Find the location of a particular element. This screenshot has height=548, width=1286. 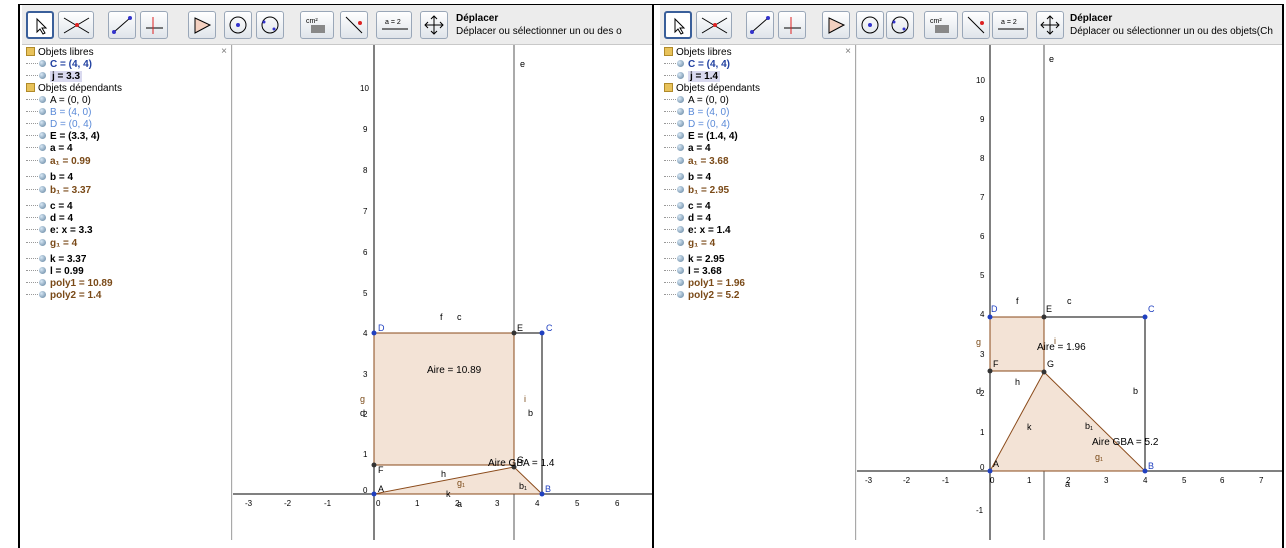

line-tool-button is located at coordinates (760, 25).